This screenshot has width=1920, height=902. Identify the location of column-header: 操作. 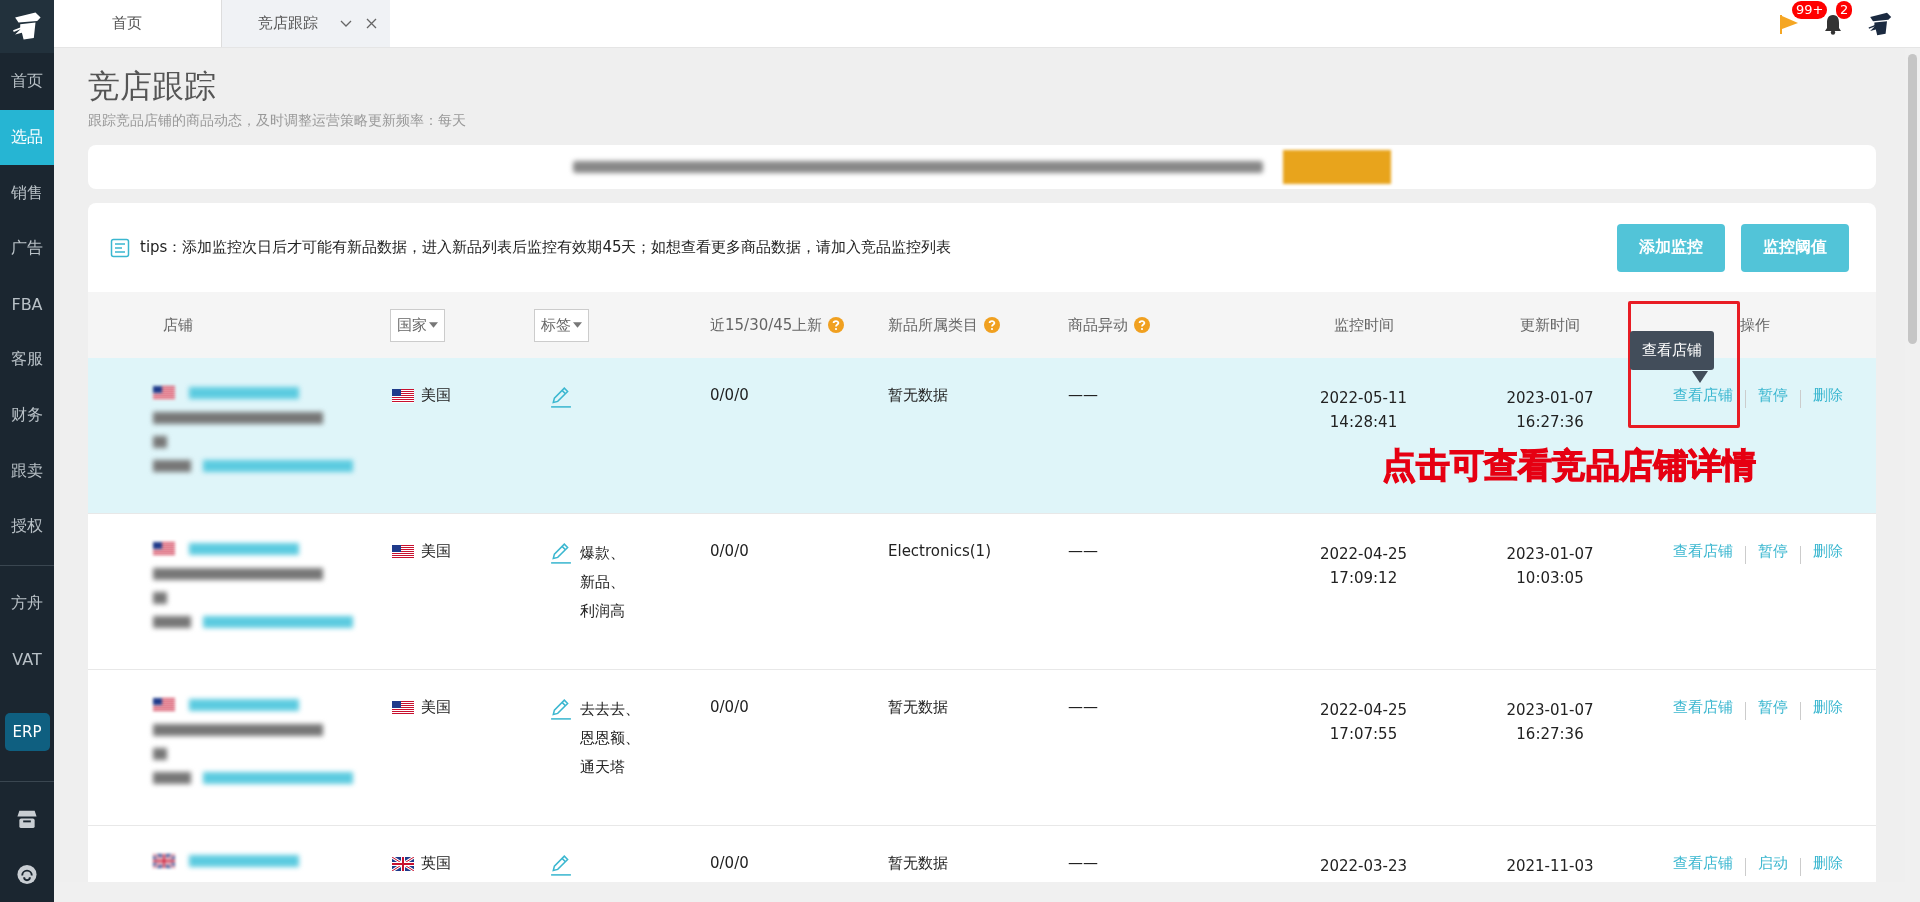
(1754, 325).